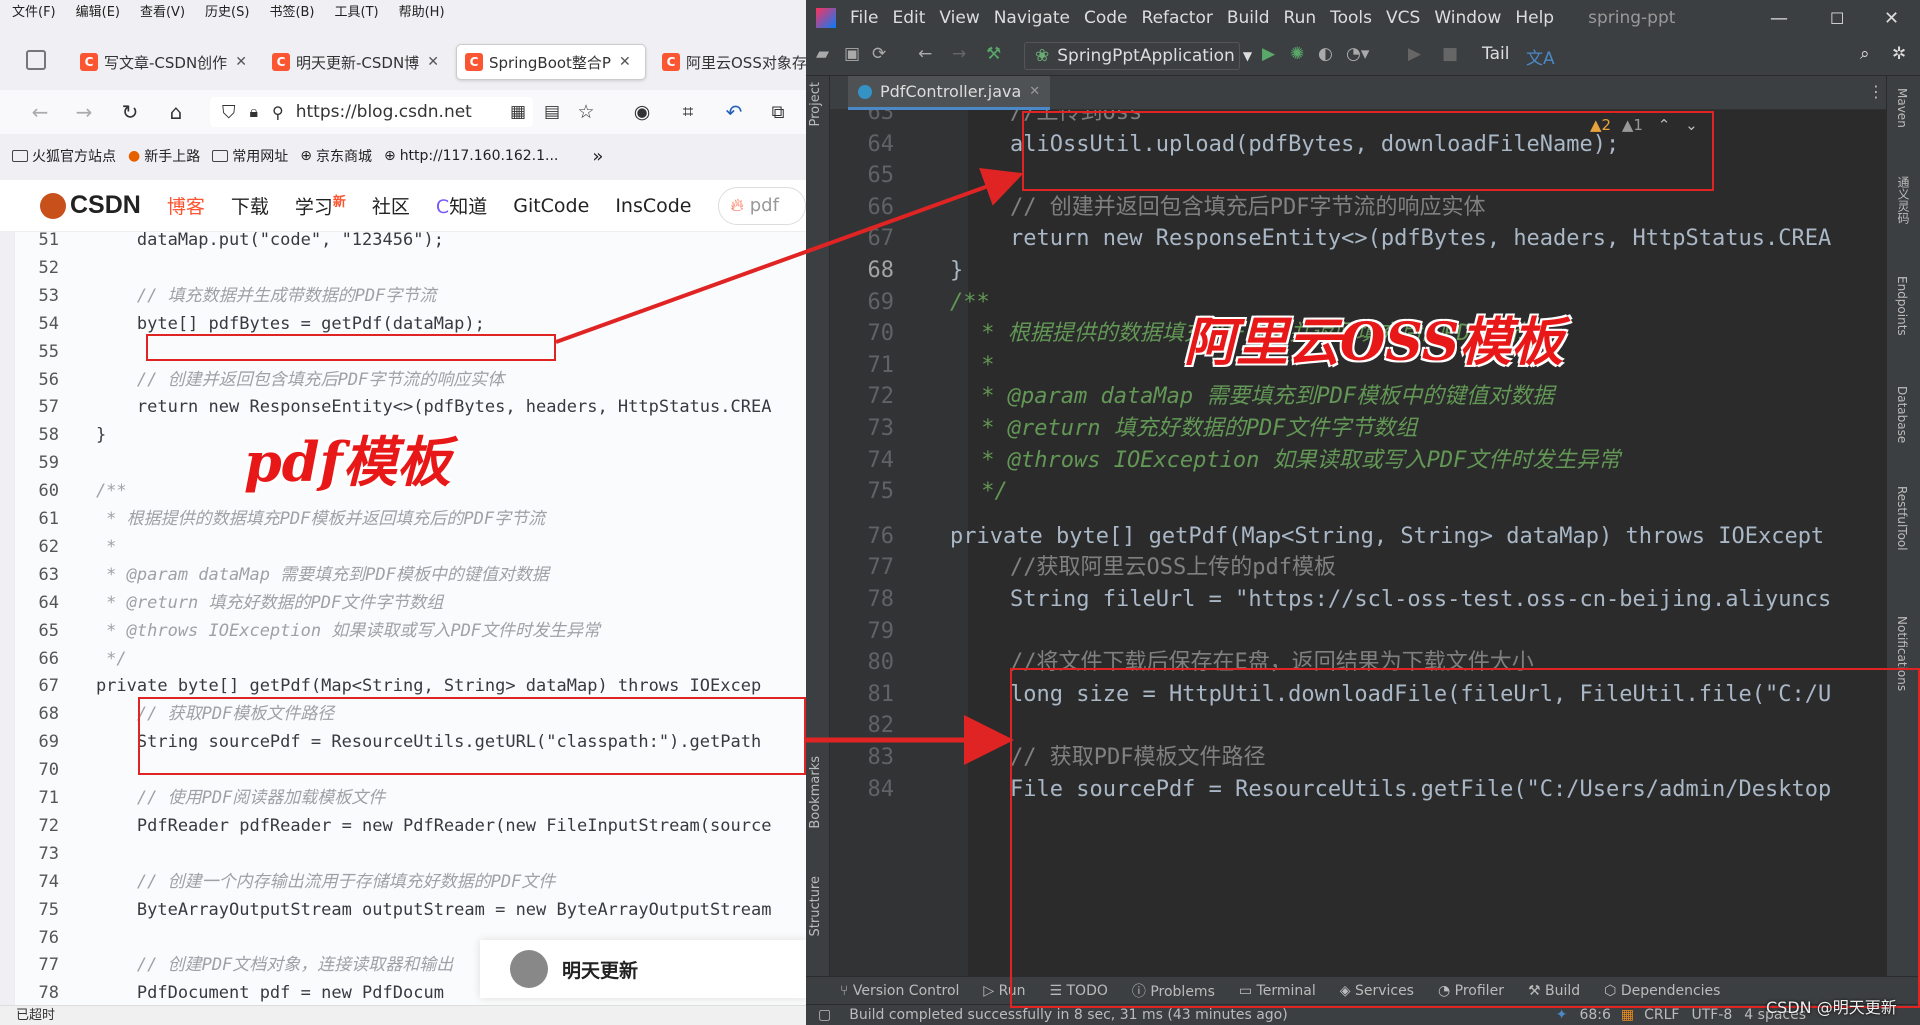 Image resolution: width=1920 pixels, height=1025 pixels. I want to click on arrow-to-oss-upload, so click(789, 256).